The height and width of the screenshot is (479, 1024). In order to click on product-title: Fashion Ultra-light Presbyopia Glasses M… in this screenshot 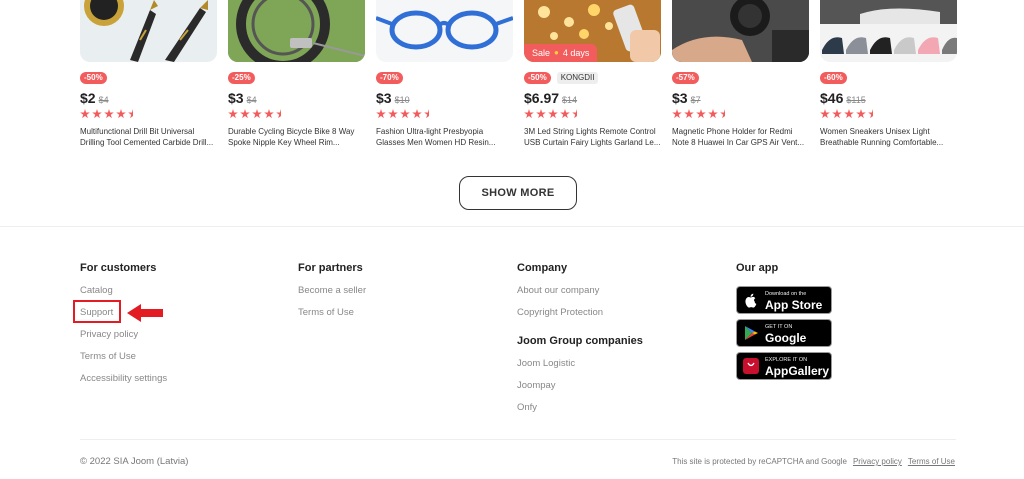, I will do `click(444, 137)`.